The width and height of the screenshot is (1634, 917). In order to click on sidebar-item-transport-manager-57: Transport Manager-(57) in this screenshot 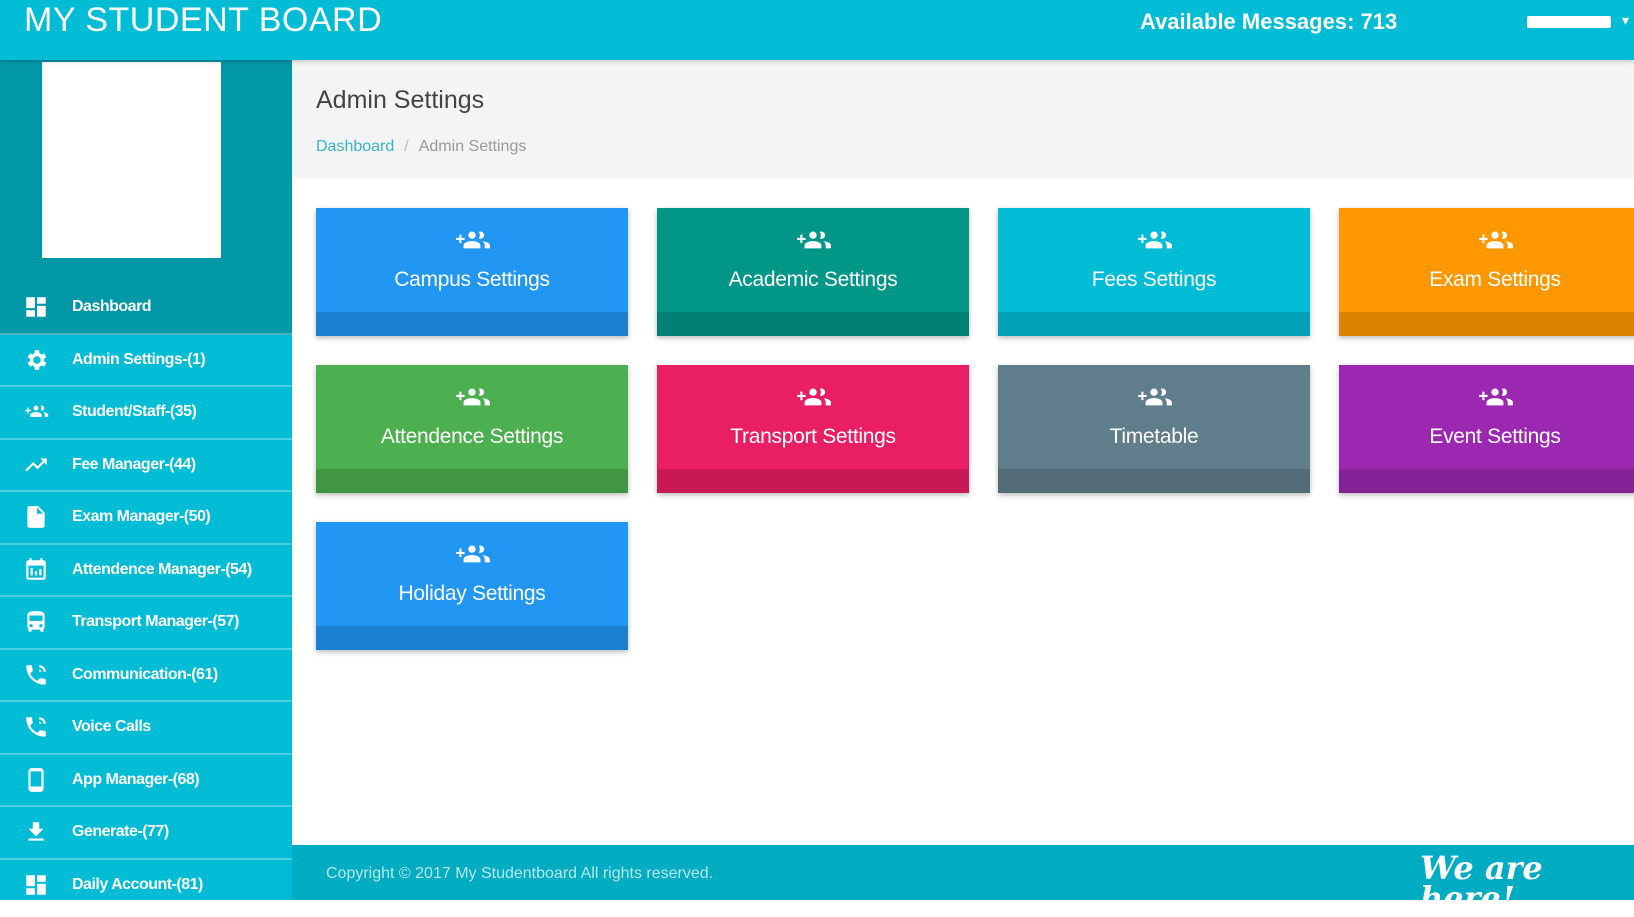, I will do `click(146, 623)`.